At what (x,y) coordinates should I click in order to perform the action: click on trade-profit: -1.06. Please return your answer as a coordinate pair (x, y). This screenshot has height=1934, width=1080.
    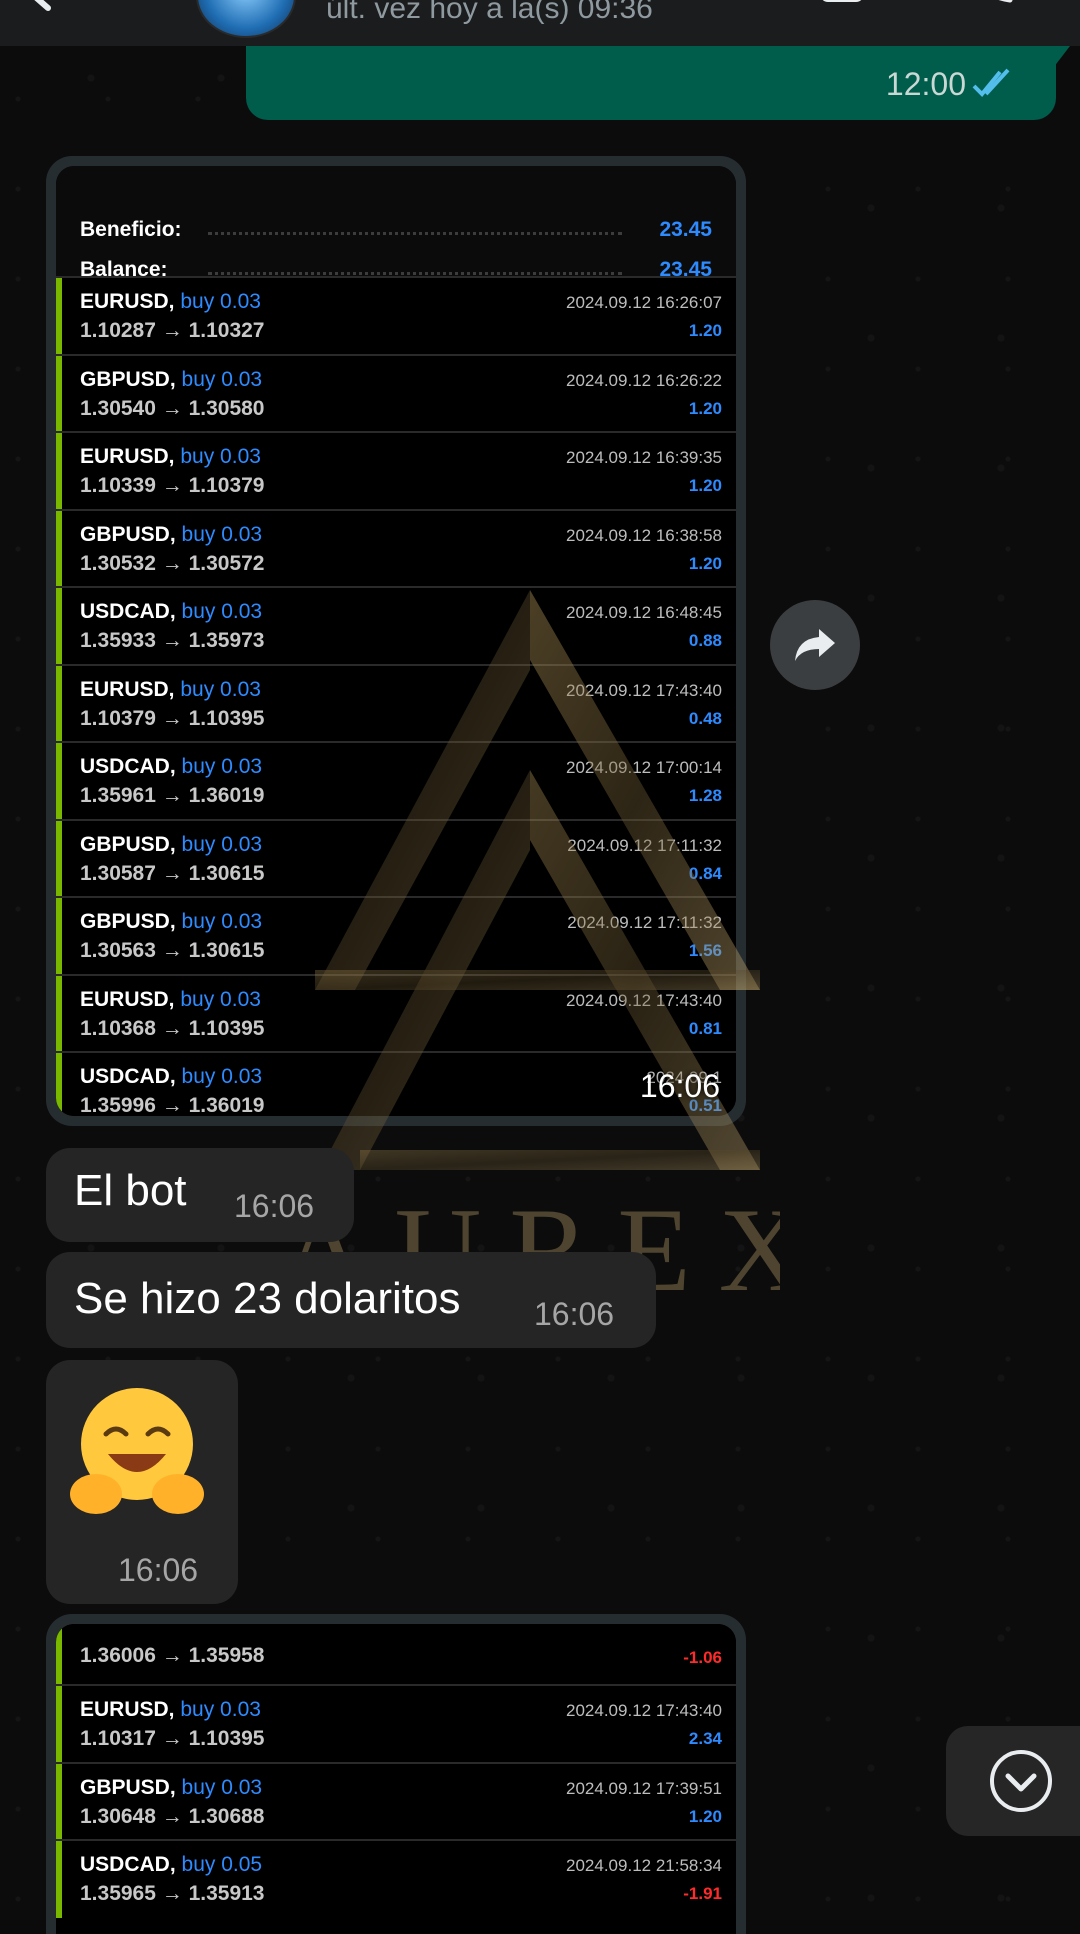
    Looking at the image, I should click on (702, 1657).